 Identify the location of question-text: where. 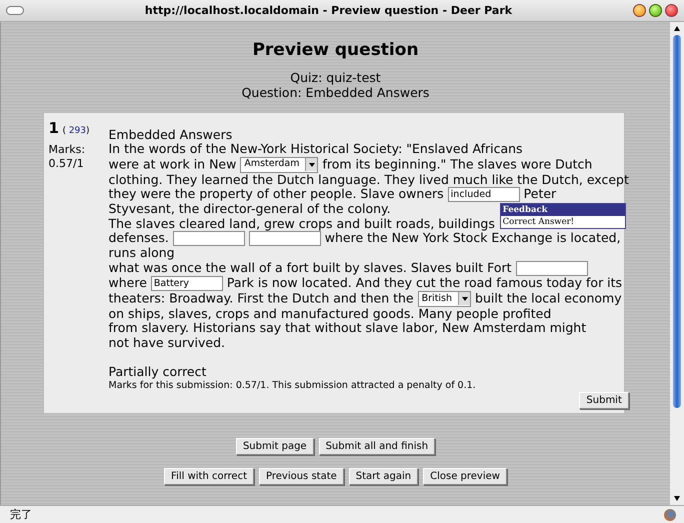
(127, 282).